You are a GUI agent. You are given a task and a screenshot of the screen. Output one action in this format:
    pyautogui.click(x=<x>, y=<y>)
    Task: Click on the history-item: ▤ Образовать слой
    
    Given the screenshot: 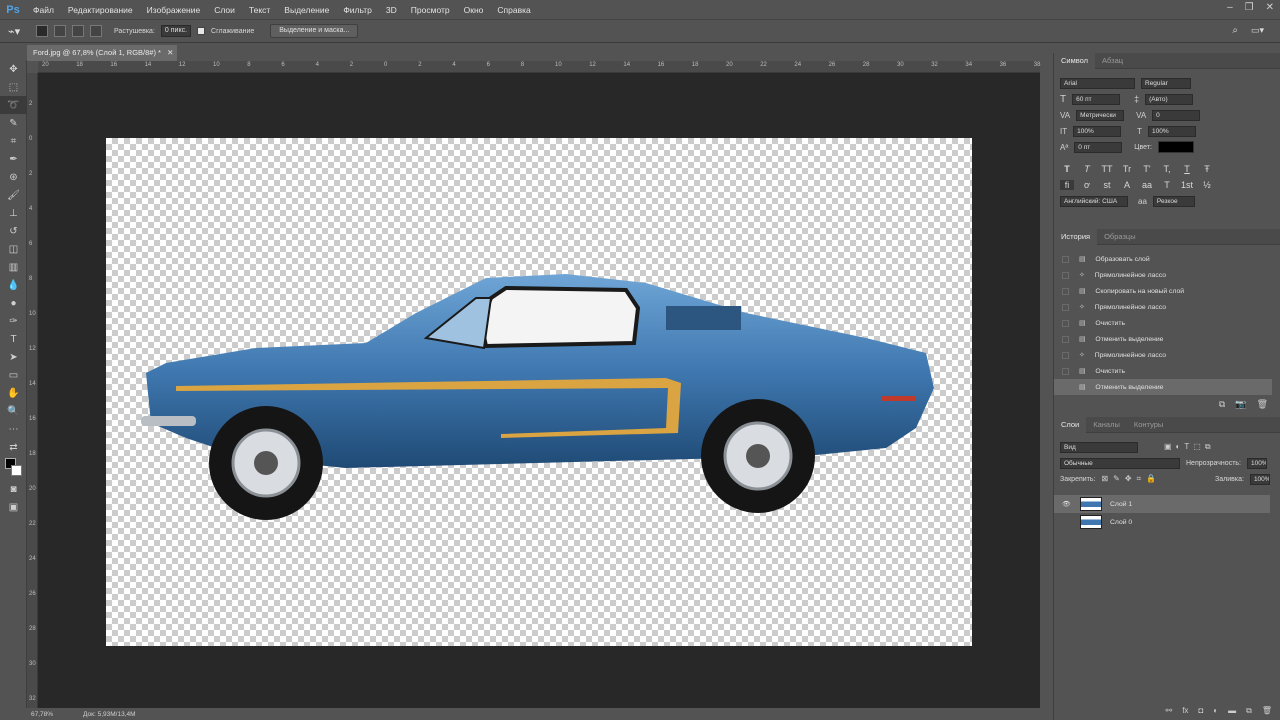 What is the action you would take?
    pyautogui.click(x=1163, y=259)
    